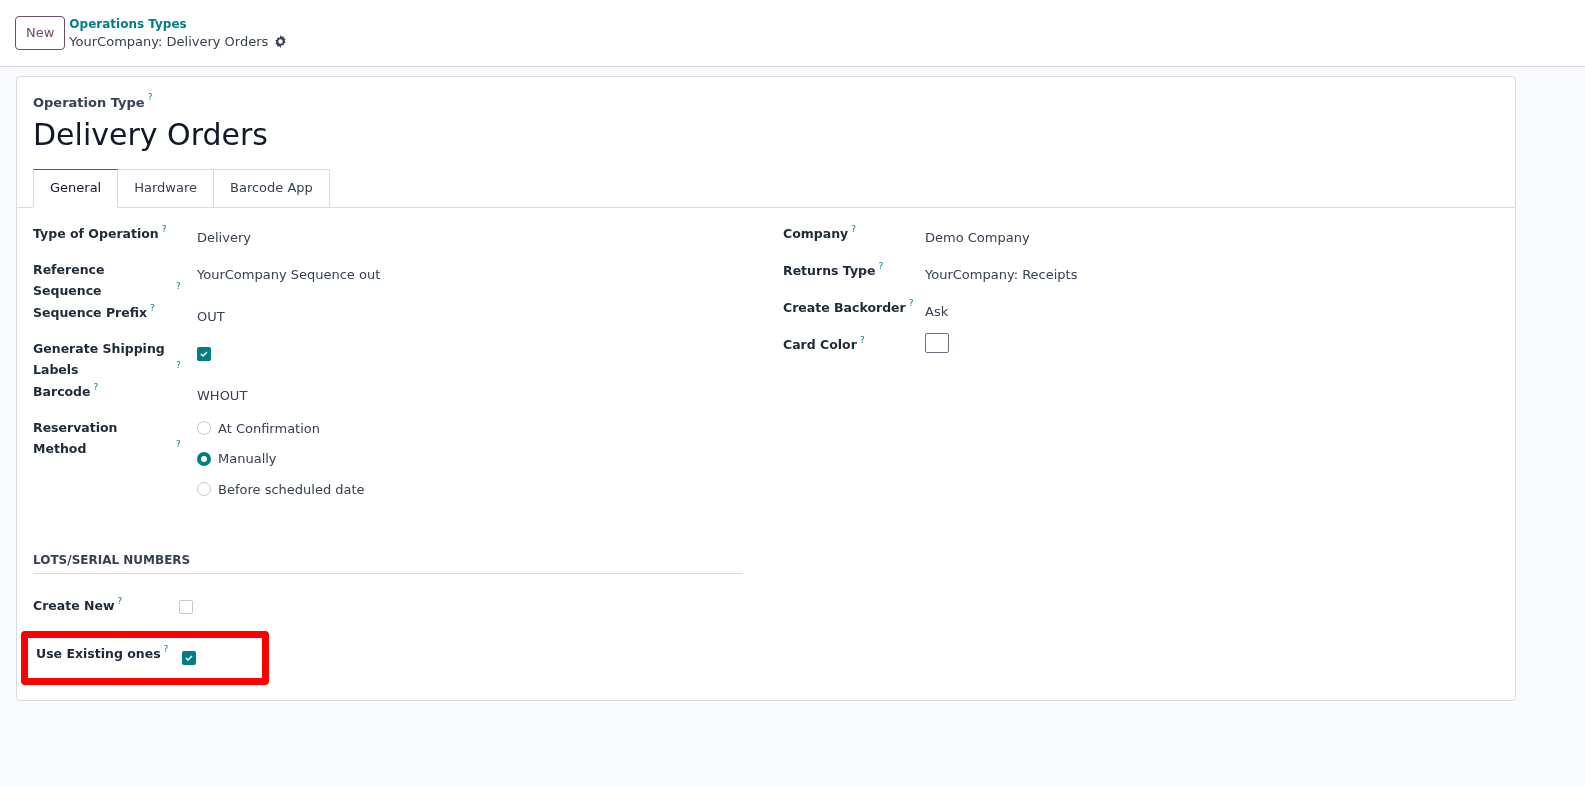 The height and width of the screenshot is (787, 1585). I want to click on record-title: YourCompany: Delivery Orders, so click(169, 41).